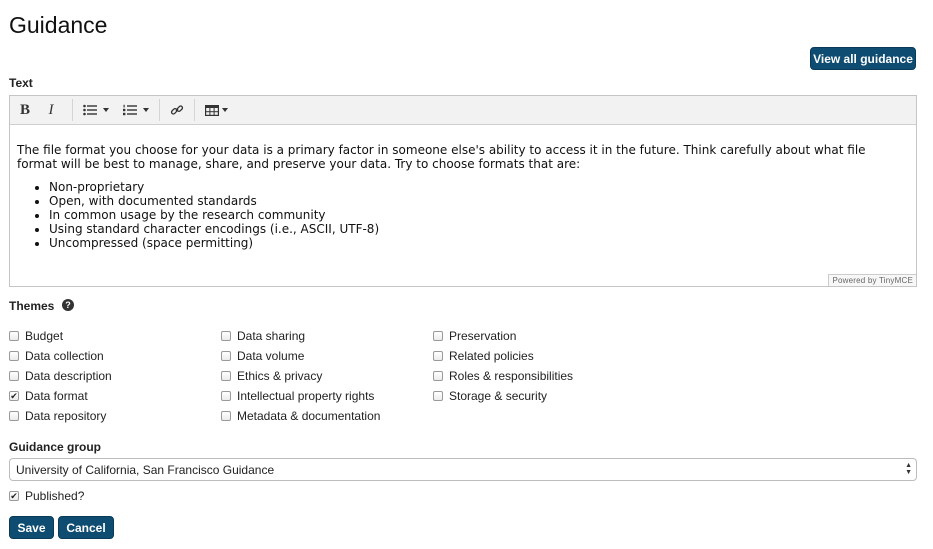 This screenshot has height=549, width=933. I want to click on numbered-list-button, so click(136, 110).